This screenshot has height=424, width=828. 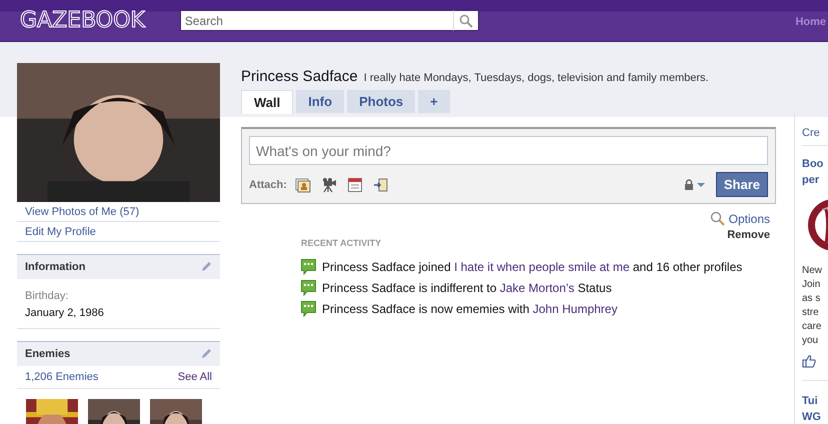 What do you see at coordinates (542, 267) in the screenshot?
I see `activity-link: I hate it when people smile at me` at bounding box center [542, 267].